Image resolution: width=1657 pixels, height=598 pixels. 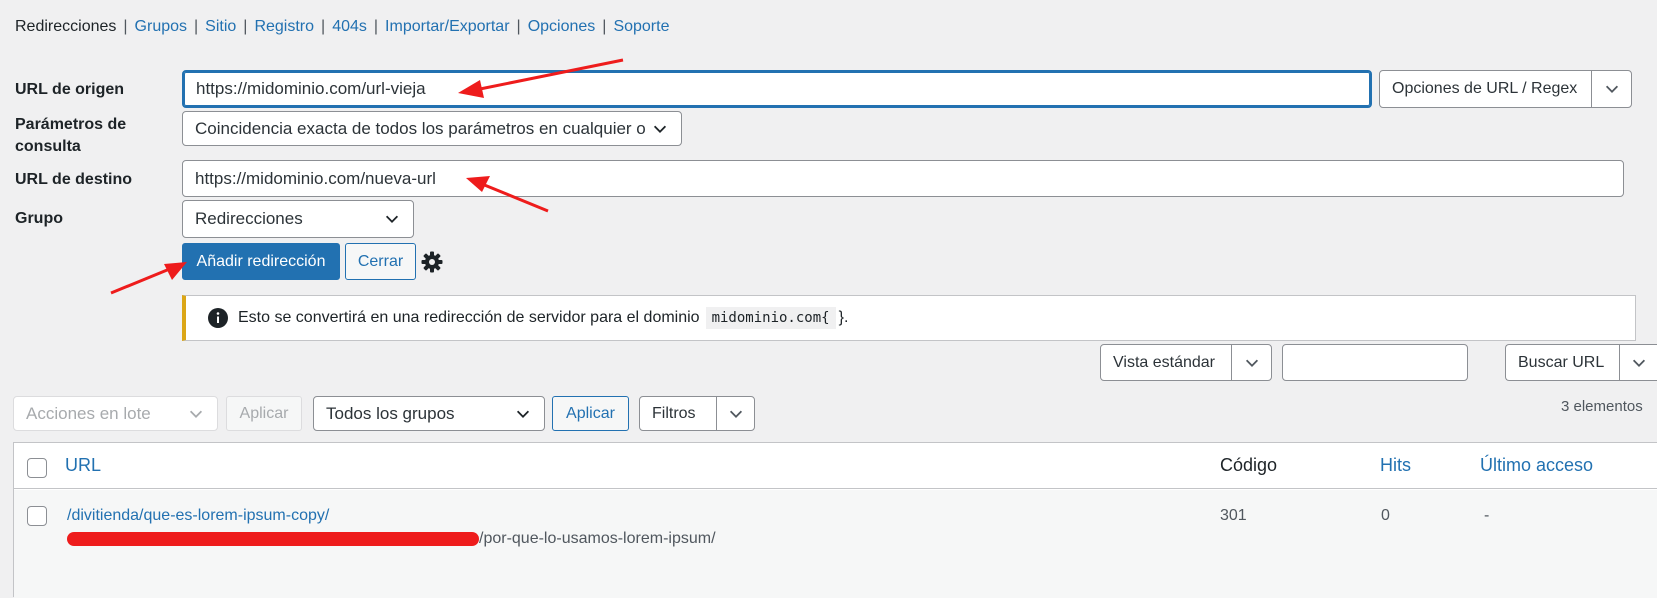 I want to click on row-target-url: /por-que-lo-usamos-lorem-ipsum/, so click(x=391, y=539).